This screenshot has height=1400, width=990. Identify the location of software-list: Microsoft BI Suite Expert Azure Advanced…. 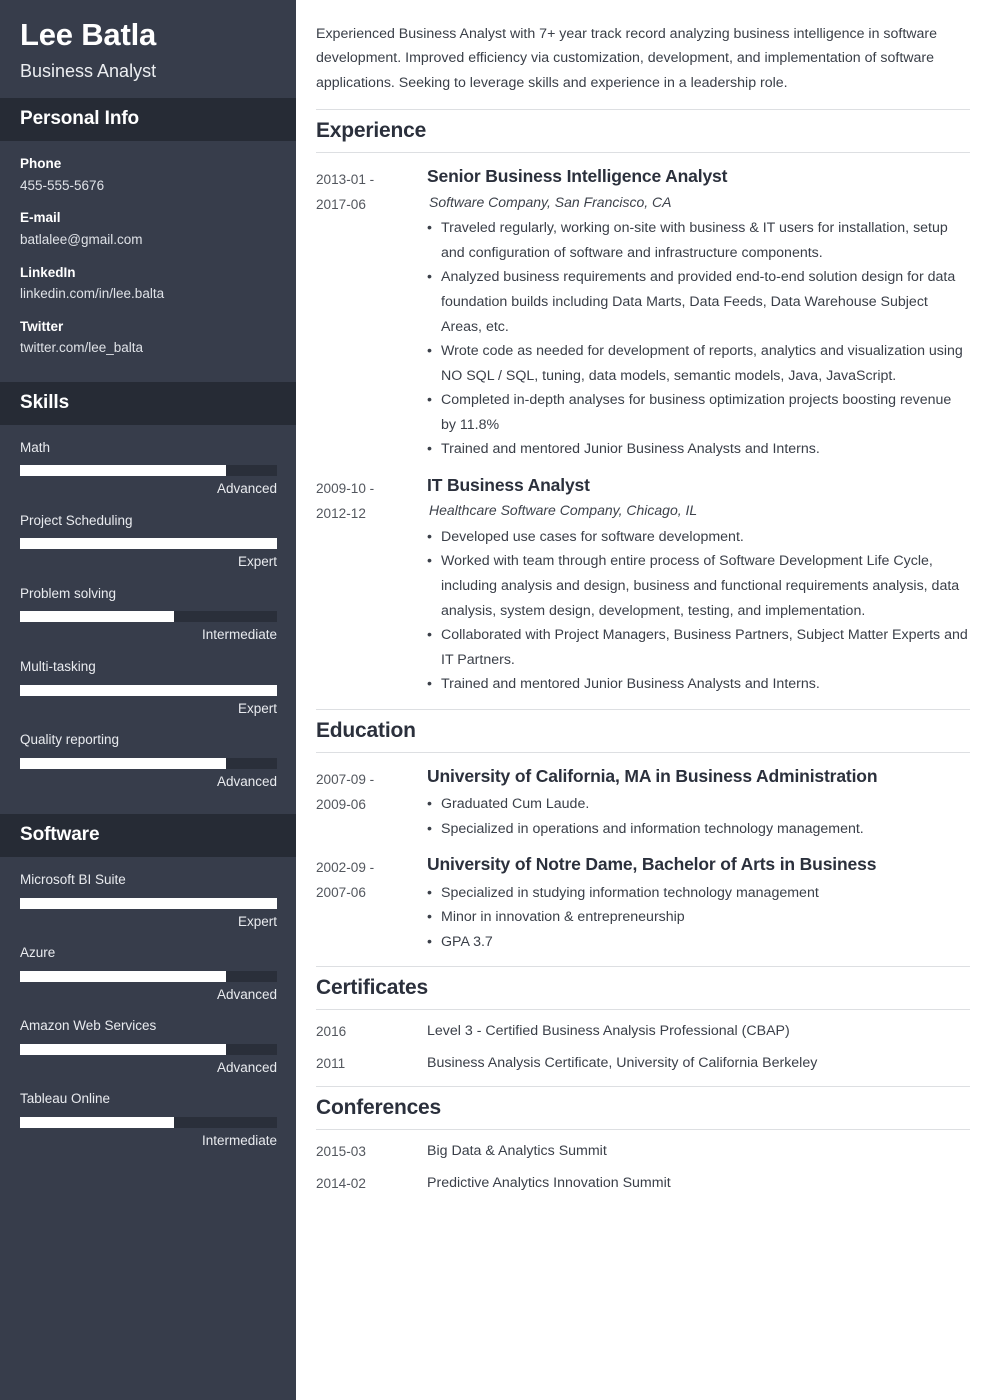
(148, 1015).